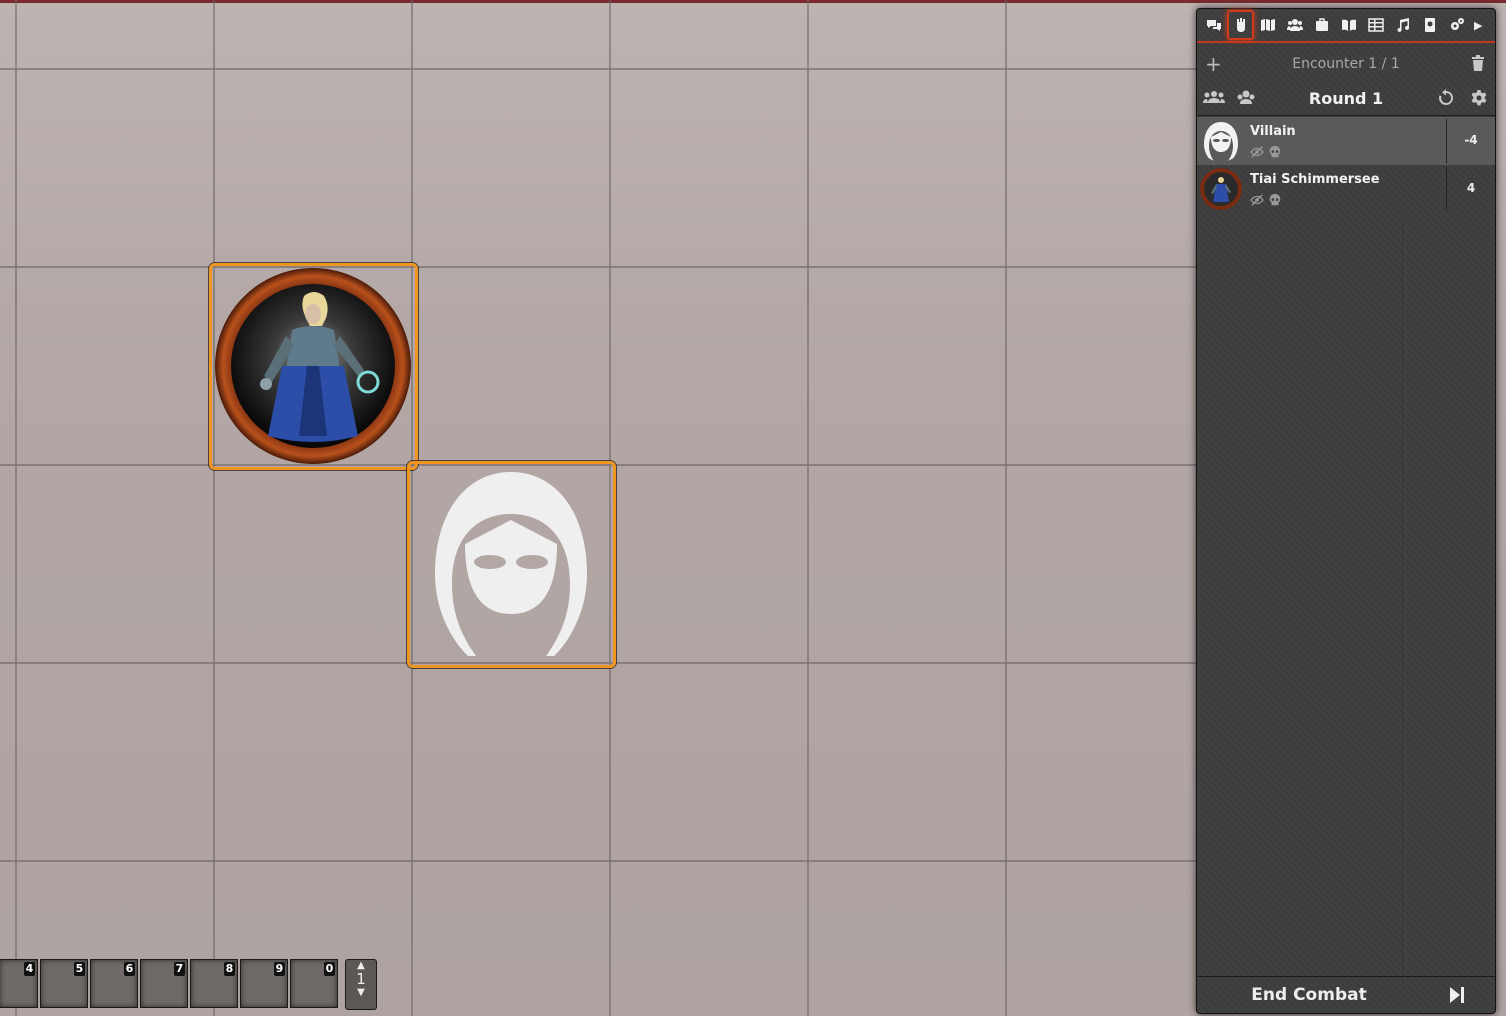 This screenshot has width=1506, height=1016. What do you see at coordinates (1375, 25) in the screenshot?
I see `tables-icon` at bounding box center [1375, 25].